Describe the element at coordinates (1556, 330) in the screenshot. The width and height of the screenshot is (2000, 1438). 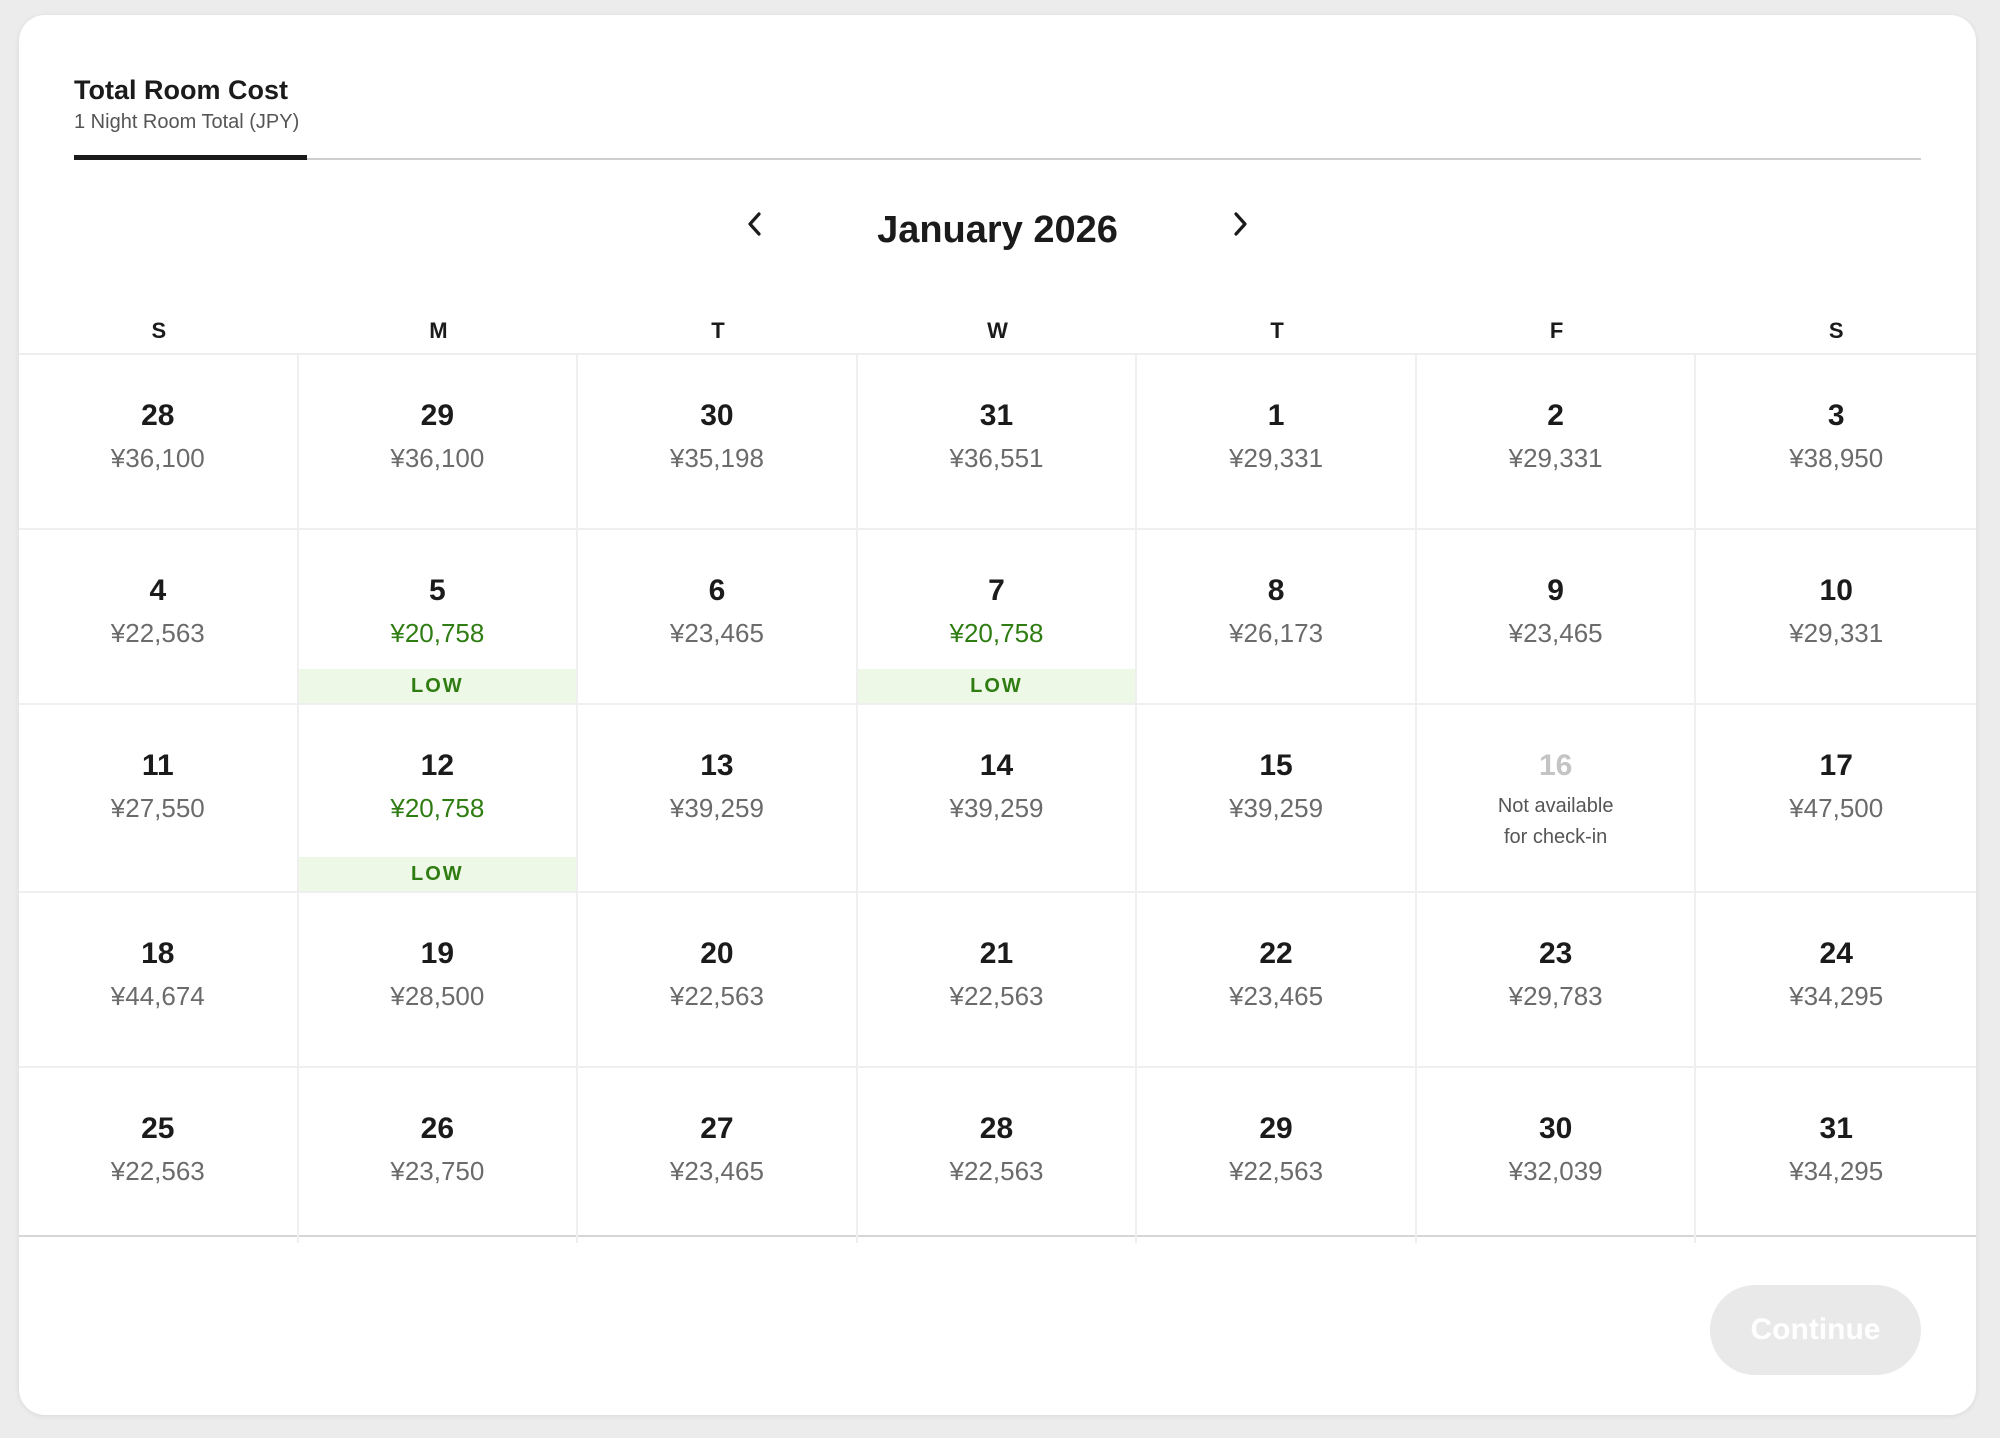
I see `weekday-label: F` at that location.